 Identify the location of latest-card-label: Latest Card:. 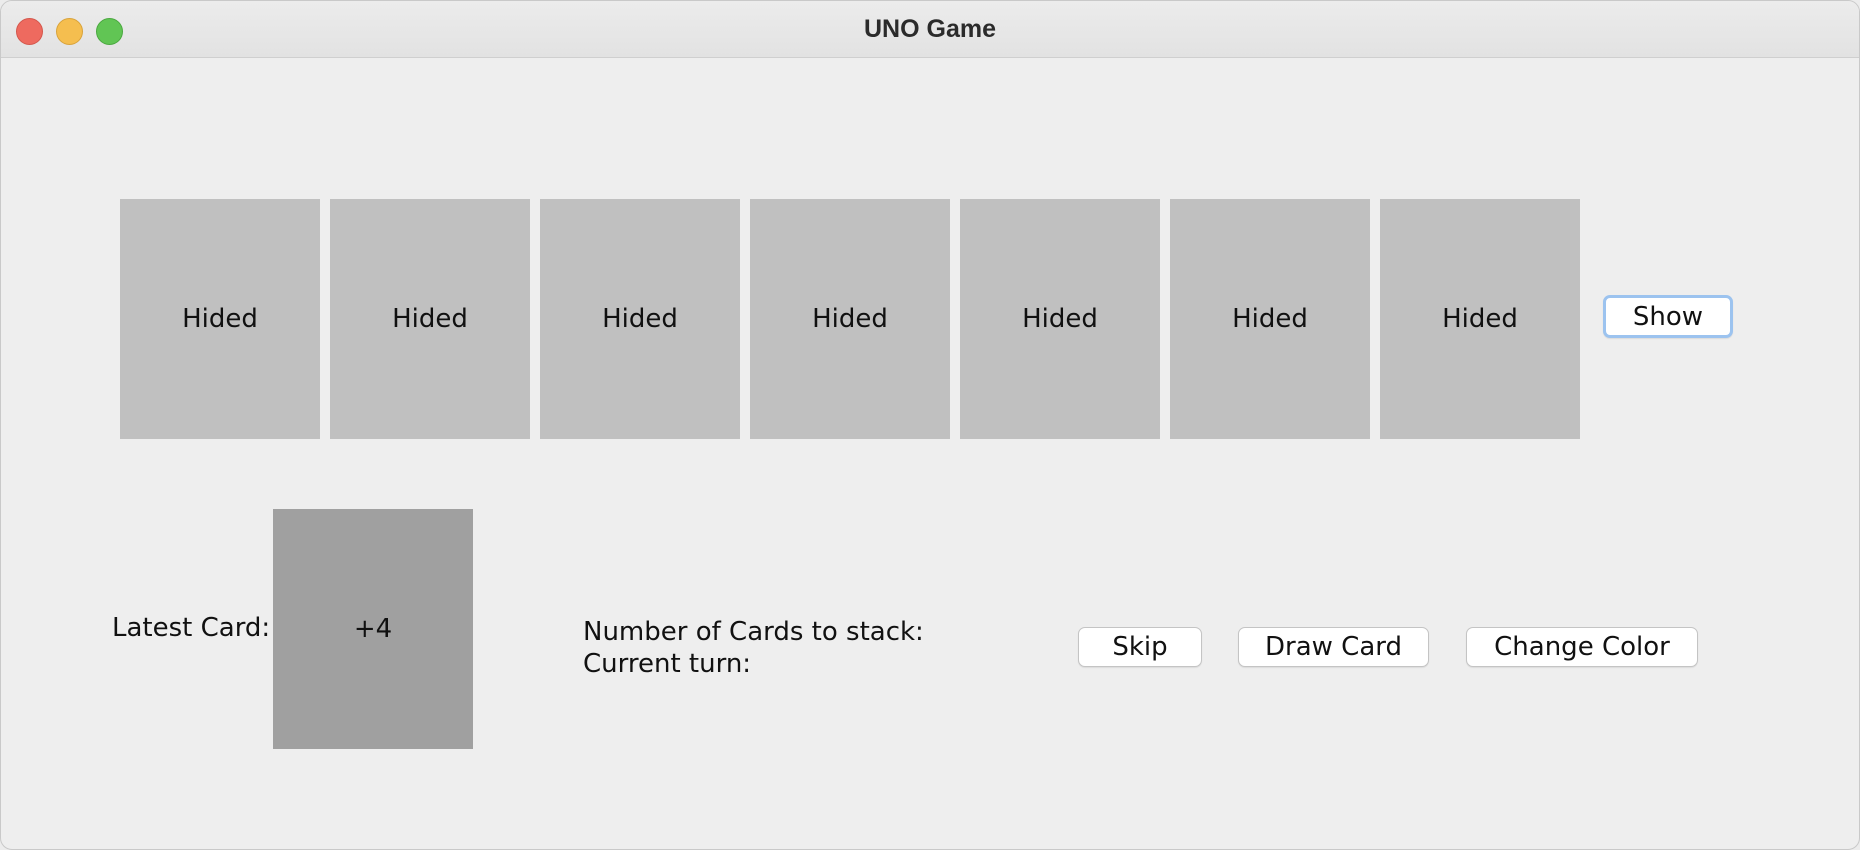
(191, 628).